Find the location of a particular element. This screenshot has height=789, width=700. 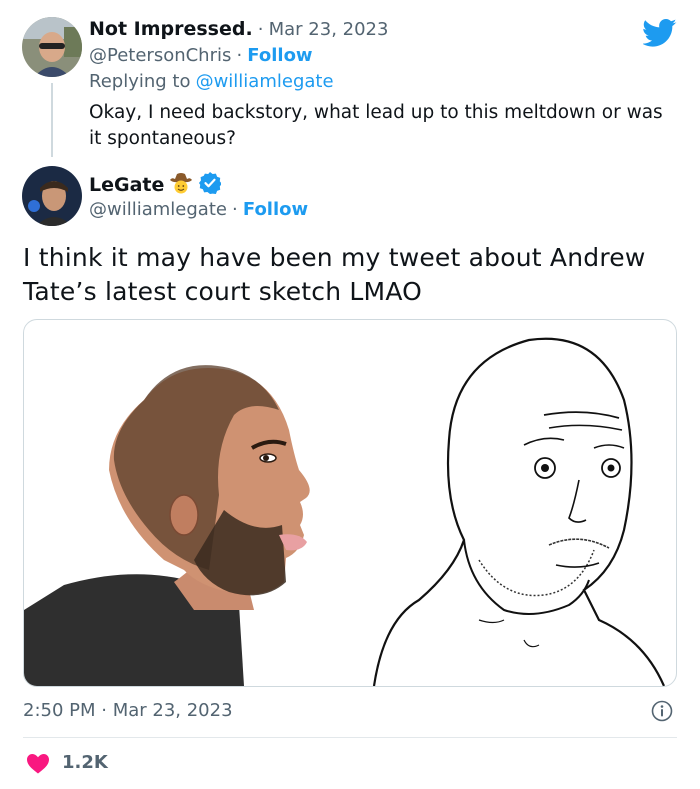

tweet-display-name: LeGate is located at coordinates (126, 185).